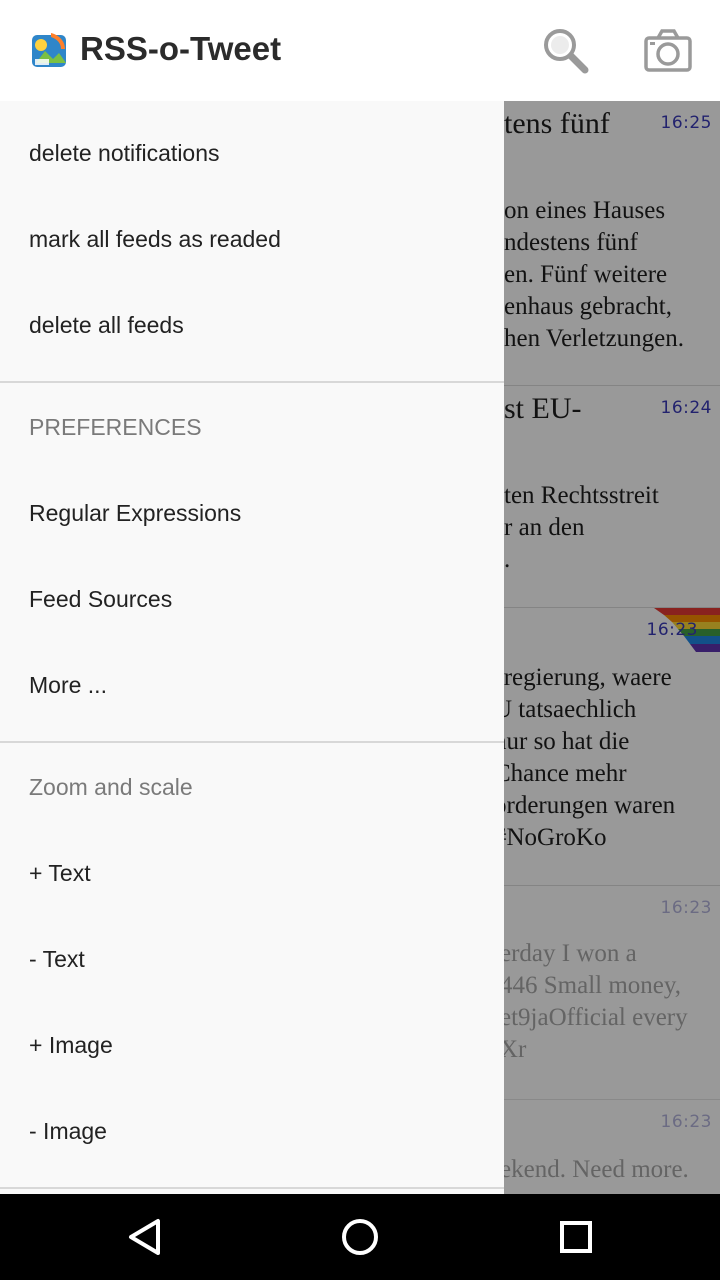 Image resolution: width=720 pixels, height=1280 pixels. Describe the element at coordinates (566, 51) in the screenshot. I see `search-icon` at that location.